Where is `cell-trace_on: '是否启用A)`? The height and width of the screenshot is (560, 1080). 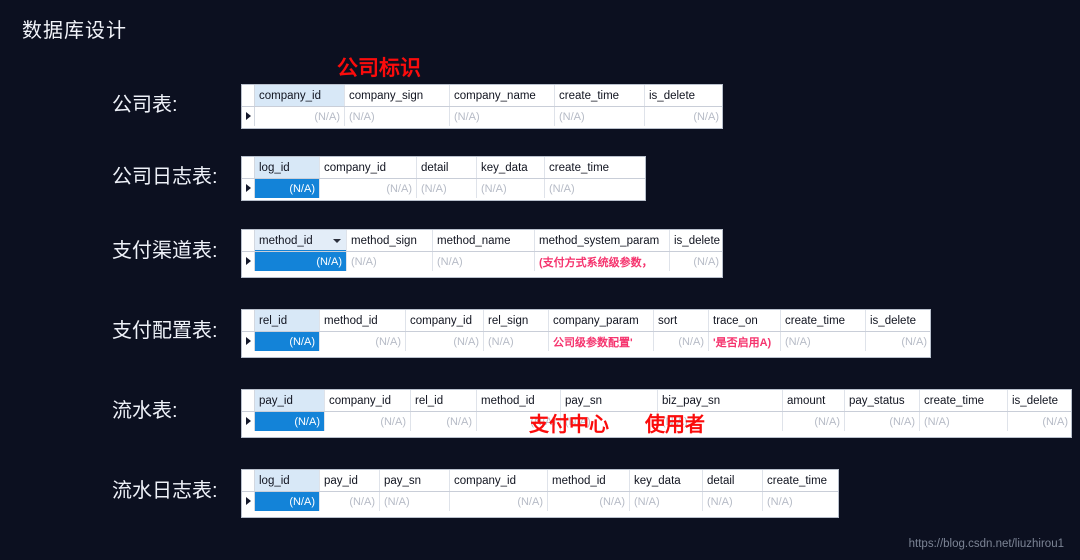 cell-trace_on: '是否启用A) is located at coordinates (745, 341).